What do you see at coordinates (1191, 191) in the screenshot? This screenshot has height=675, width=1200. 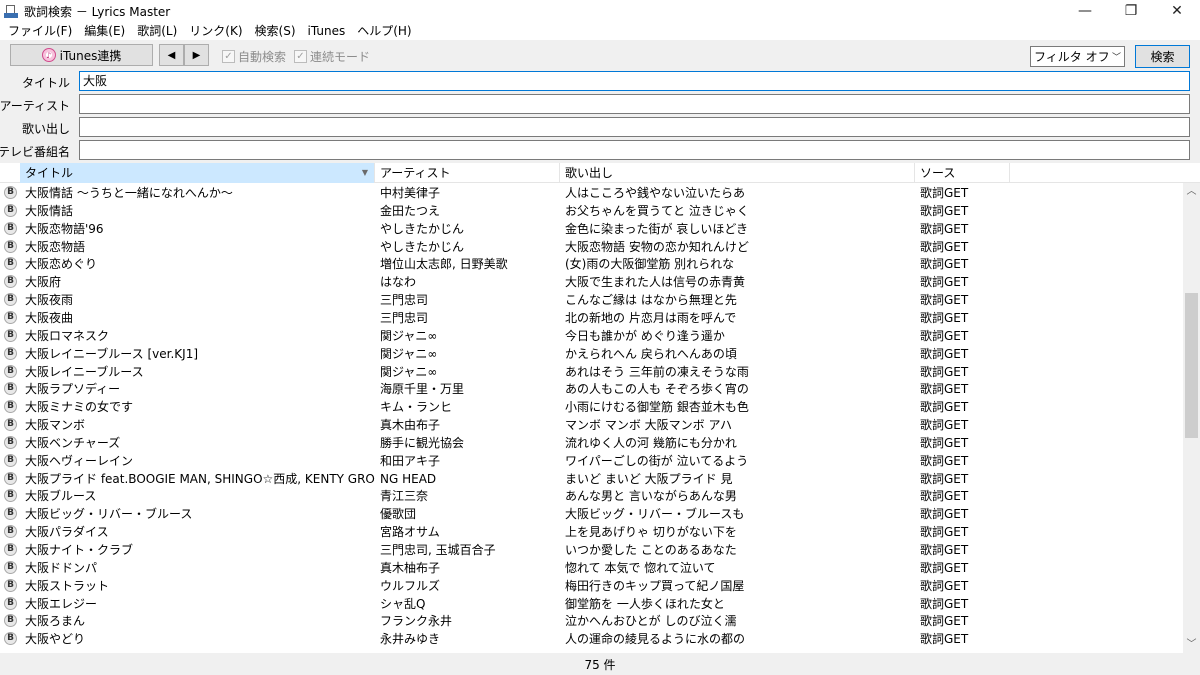 I see `scroll-up-icon: ︿` at bounding box center [1191, 191].